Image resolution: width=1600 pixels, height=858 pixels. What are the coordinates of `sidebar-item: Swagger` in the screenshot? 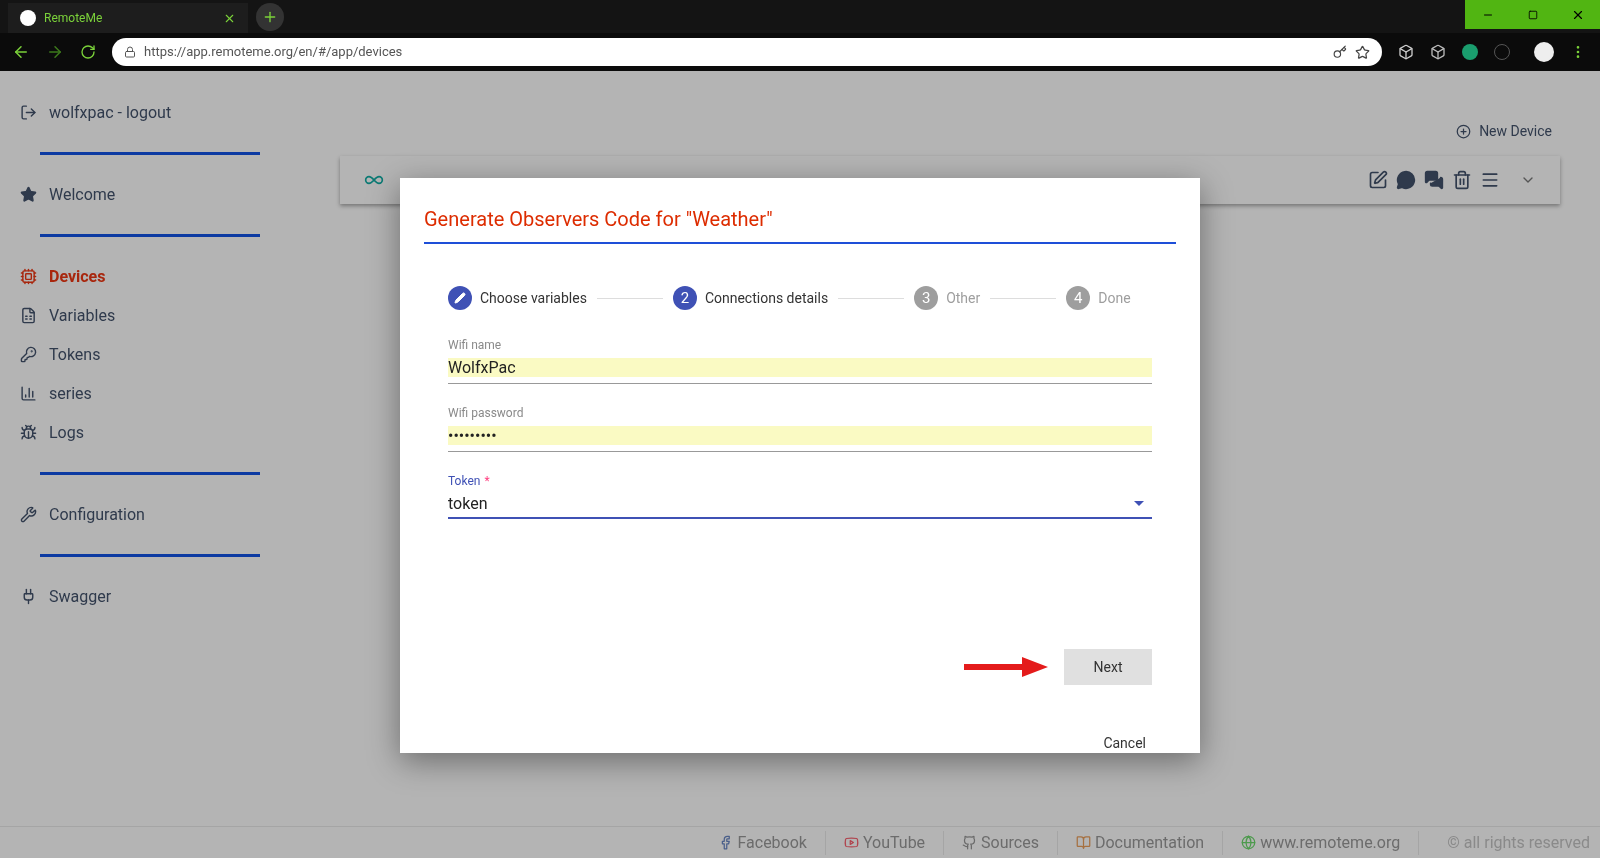 It's located at (160, 596).